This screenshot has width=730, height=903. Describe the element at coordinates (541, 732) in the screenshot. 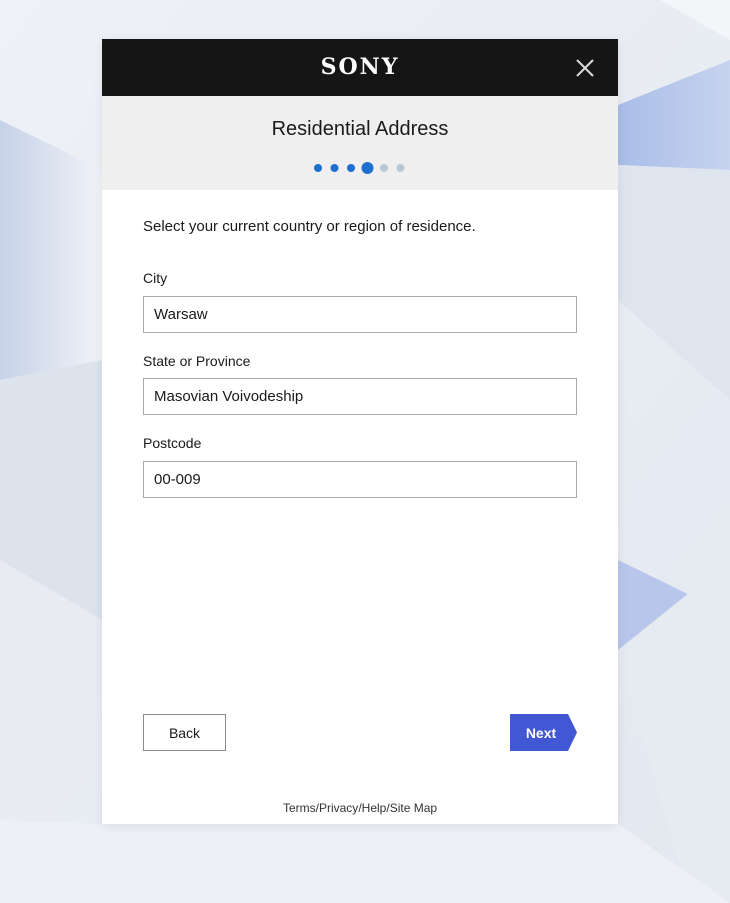

I see `next-button-label: Next` at that location.